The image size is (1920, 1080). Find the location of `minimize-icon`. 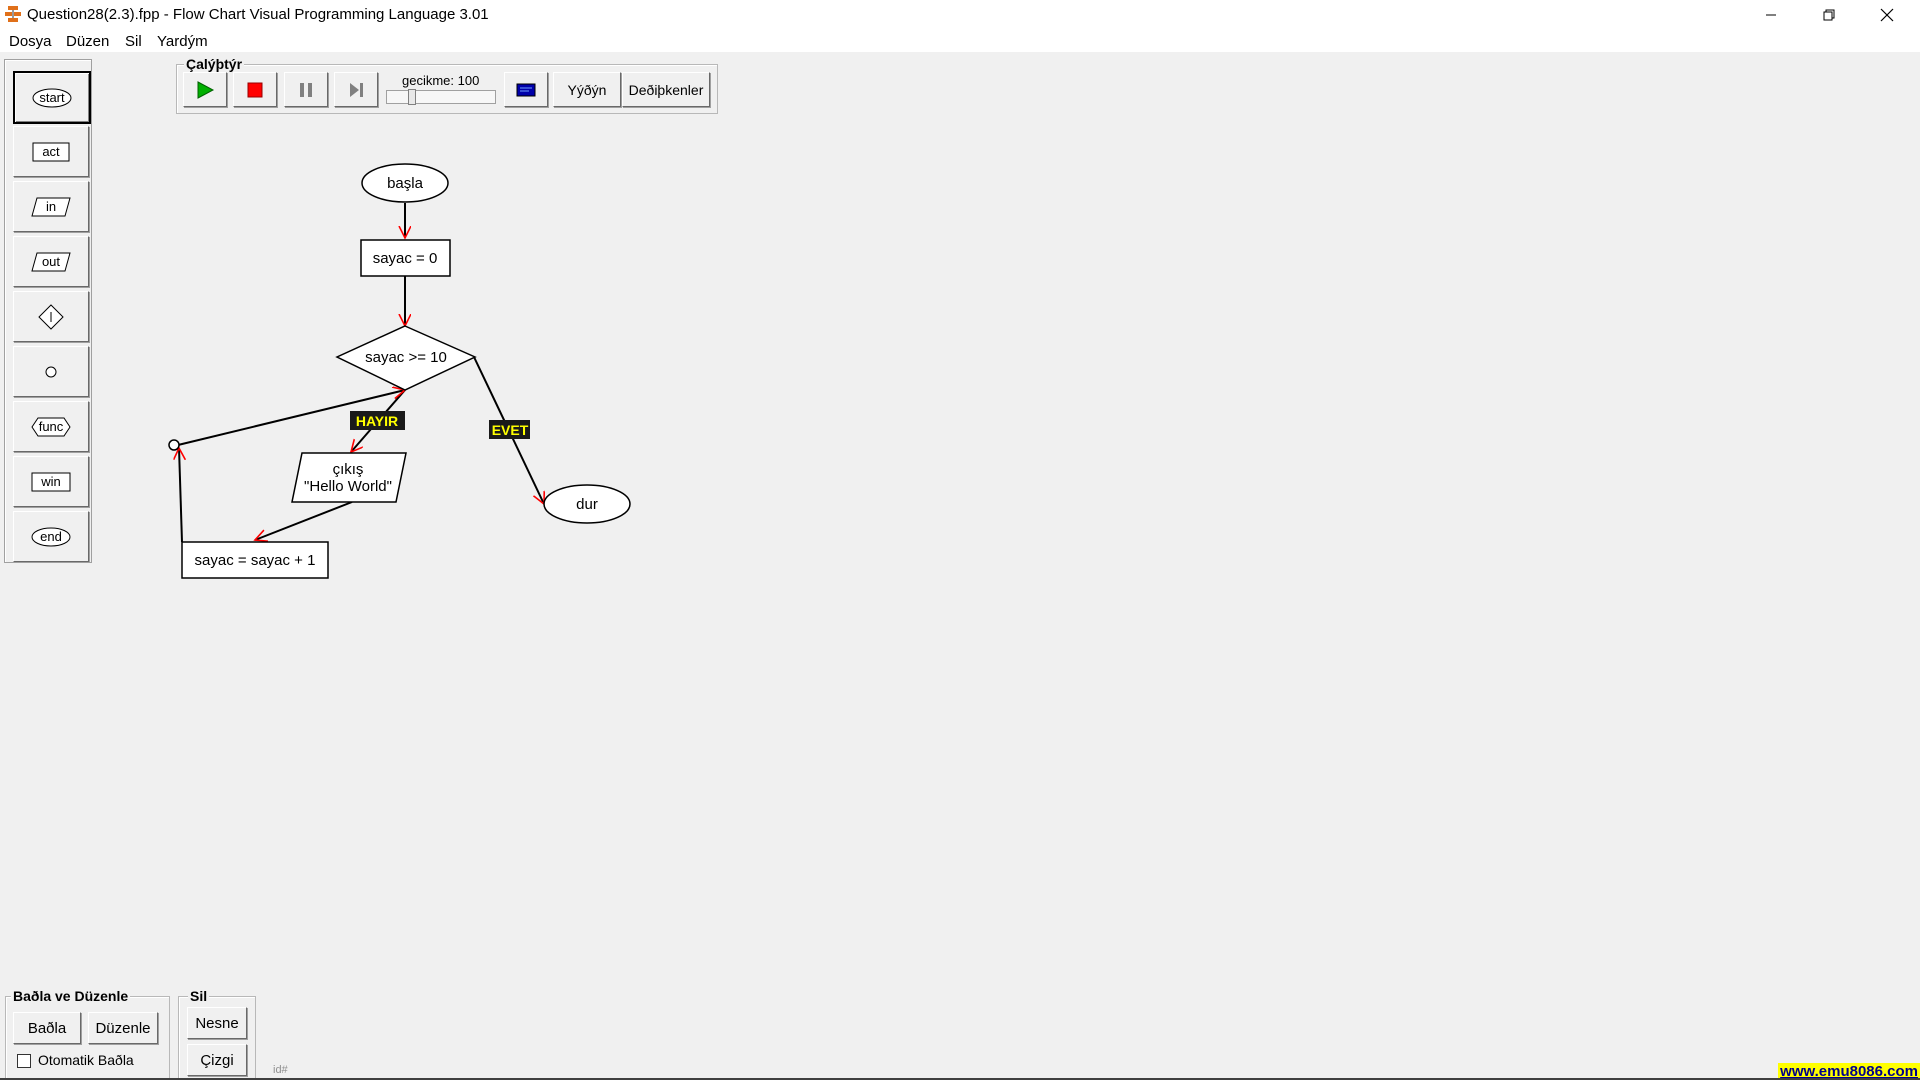

minimize-icon is located at coordinates (1771, 15).